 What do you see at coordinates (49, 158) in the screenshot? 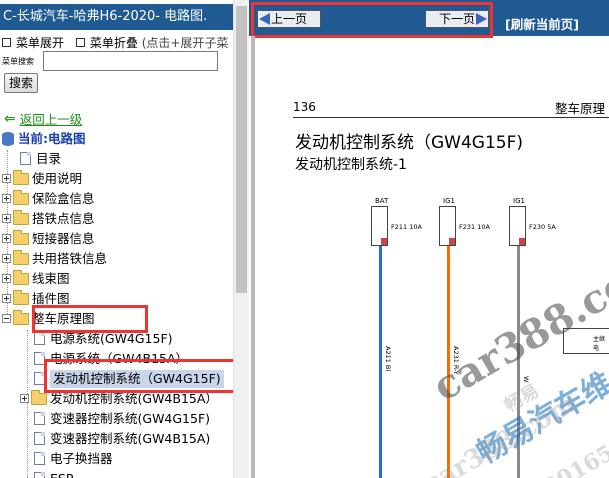
I see `tree-item-label: 目录` at bounding box center [49, 158].